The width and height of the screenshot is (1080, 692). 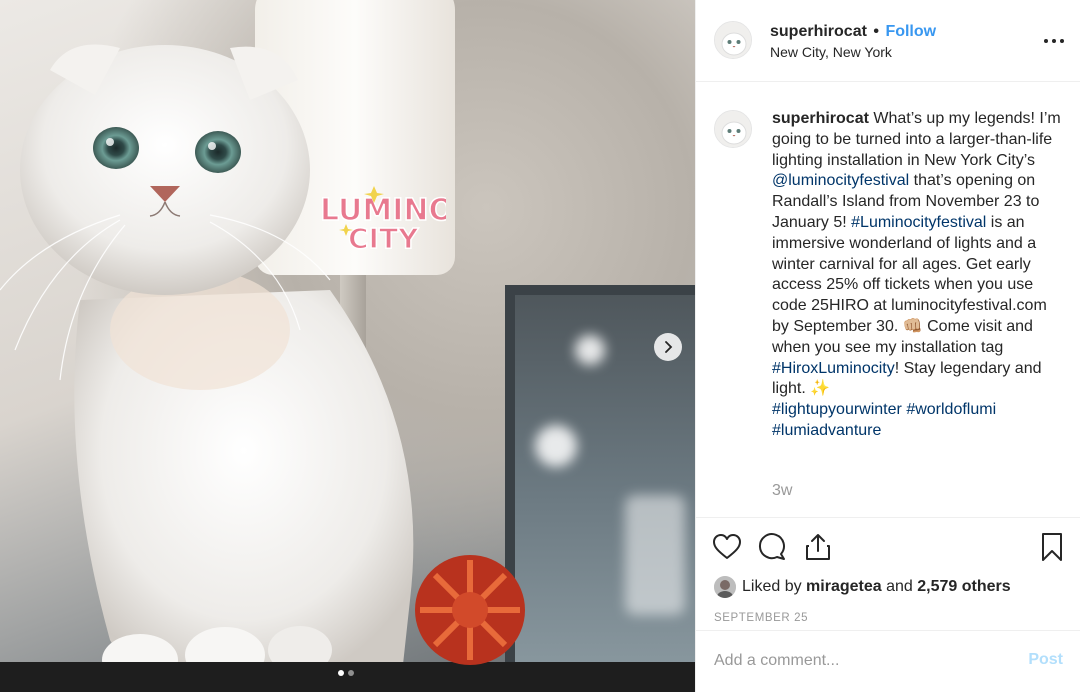 What do you see at coordinates (774, 586) in the screenshot?
I see `likes-prefix: Liked by` at bounding box center [774, 586].